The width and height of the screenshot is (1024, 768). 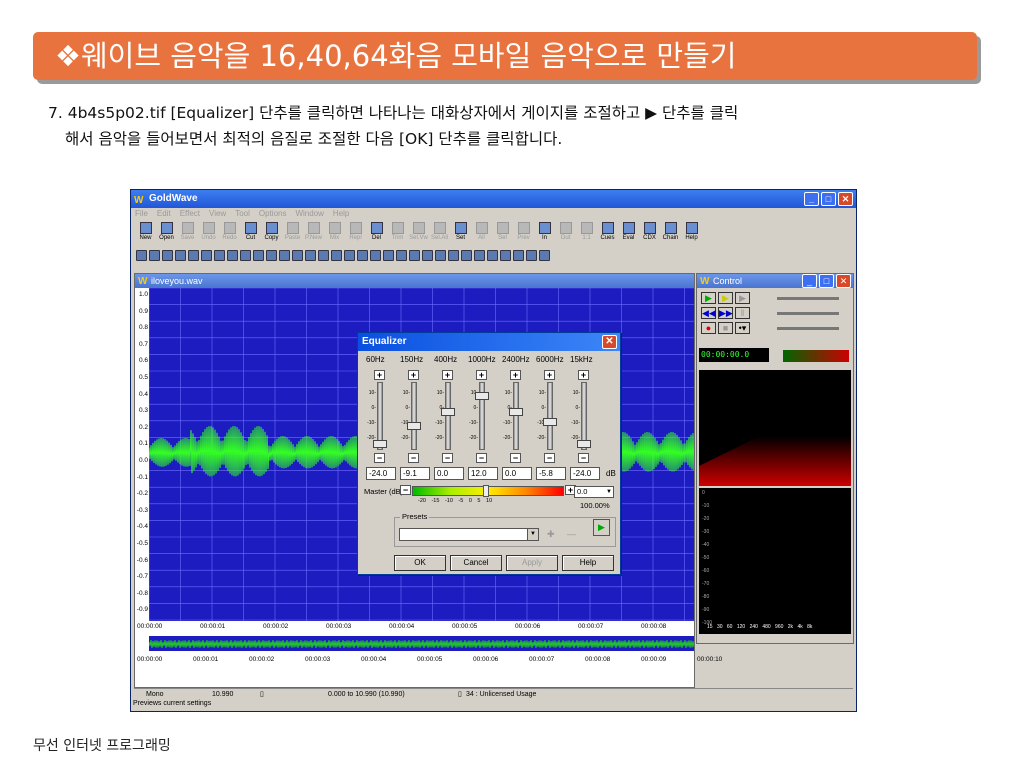 I want to click on presets-combo: ▼, so click(x=469, y=534).